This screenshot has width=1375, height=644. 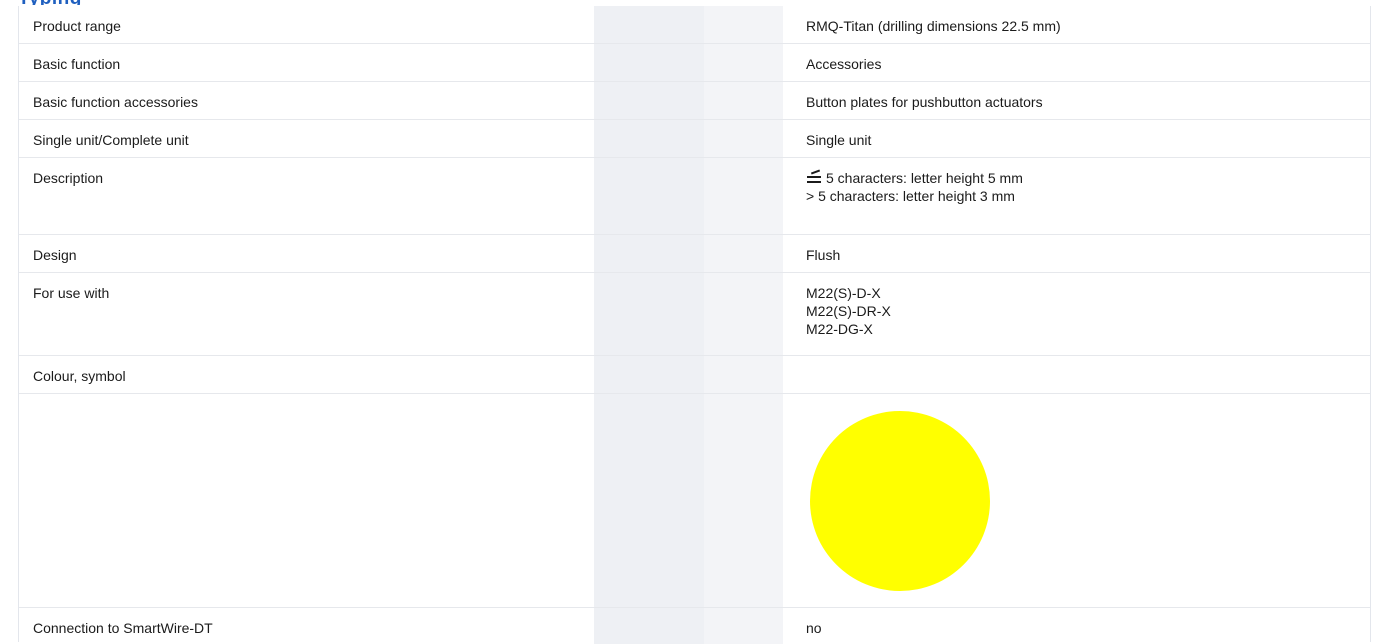 I want to click on spec-value: Flush, so click(x=823, y=255).